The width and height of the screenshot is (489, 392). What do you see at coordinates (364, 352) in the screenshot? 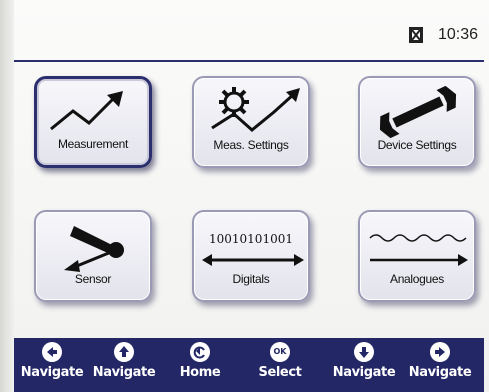
I see `arrow-down-icon` at bounding box center [364, 352].